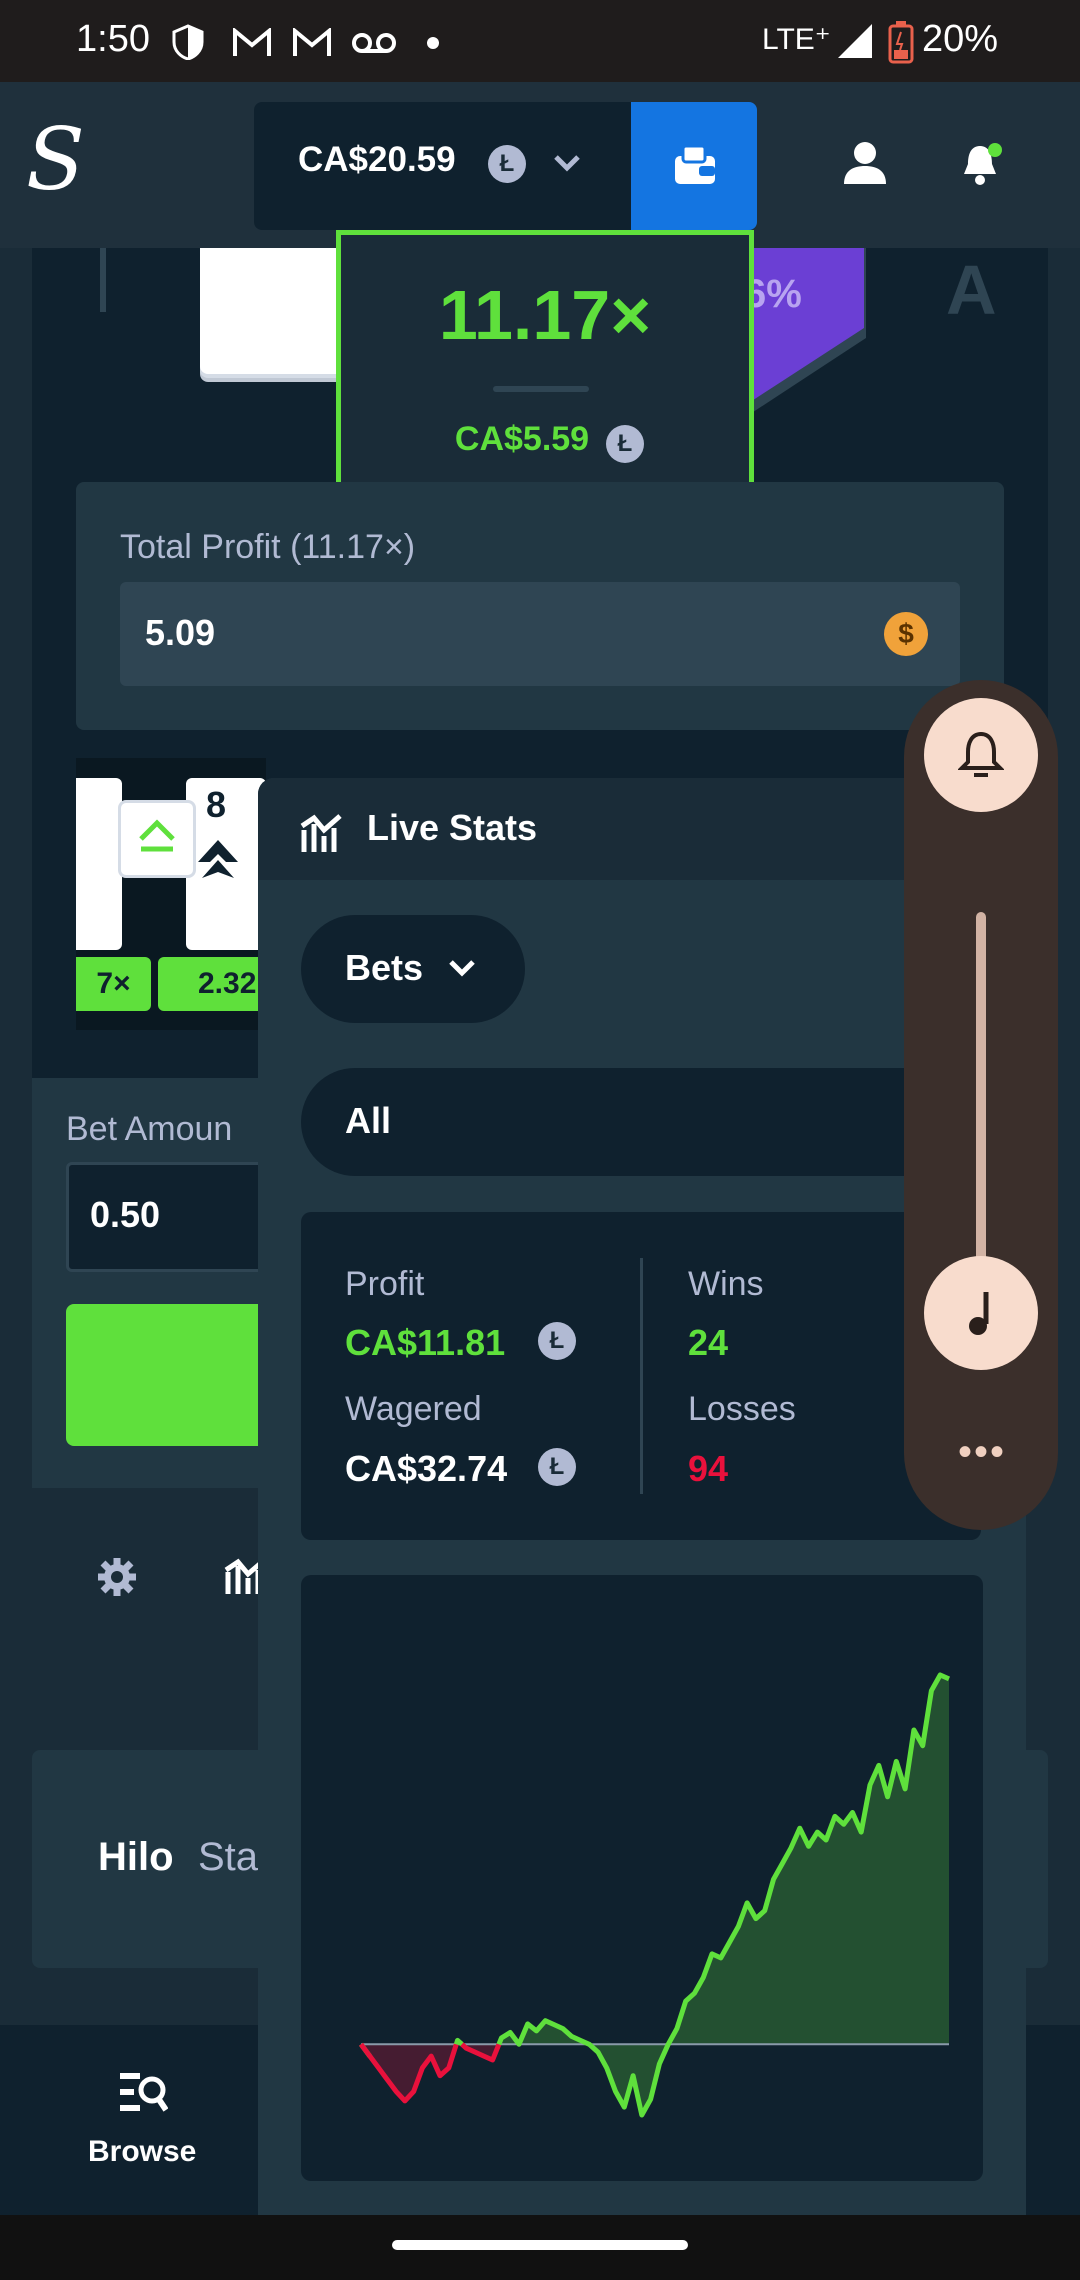  Describe the element at coordinates (982, 1452) in the screenshot. I see `more-options-icon: •••` at that location.